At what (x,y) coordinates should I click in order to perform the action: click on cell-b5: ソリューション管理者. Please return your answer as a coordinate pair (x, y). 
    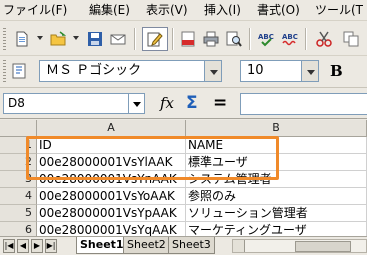
    Looking at the image, I should click on (276, 213).